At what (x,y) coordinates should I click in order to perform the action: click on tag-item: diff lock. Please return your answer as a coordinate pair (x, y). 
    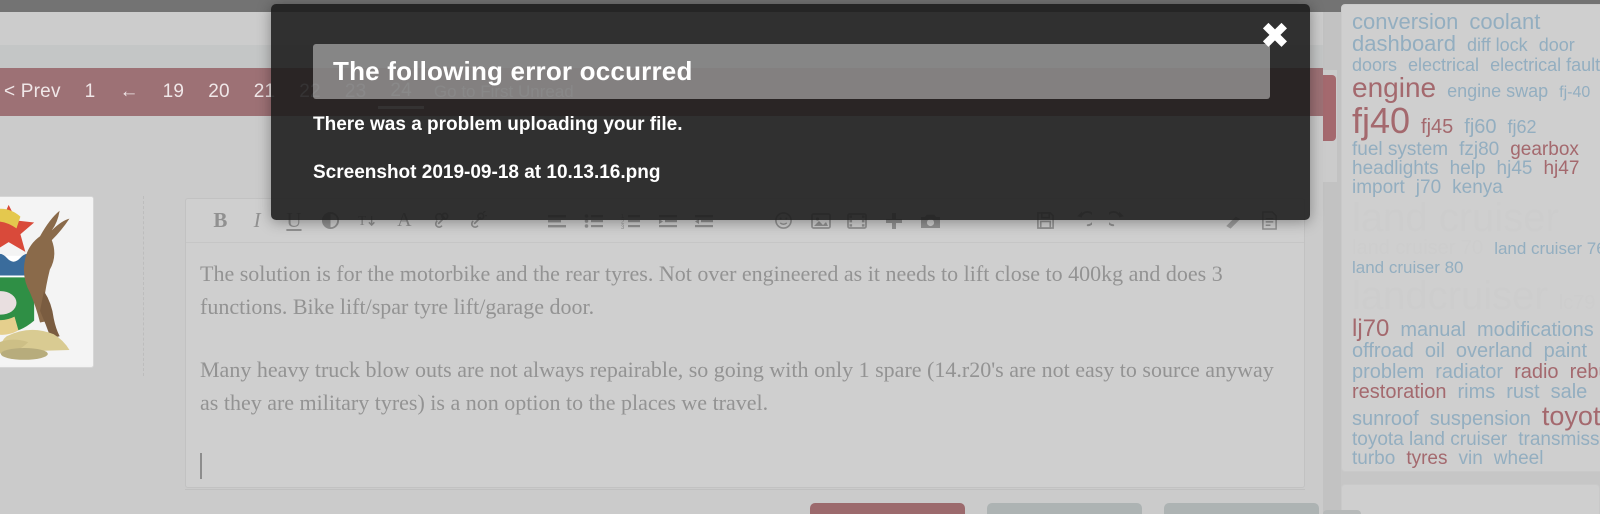
    Looking at the image, I should click on (1497, 45).